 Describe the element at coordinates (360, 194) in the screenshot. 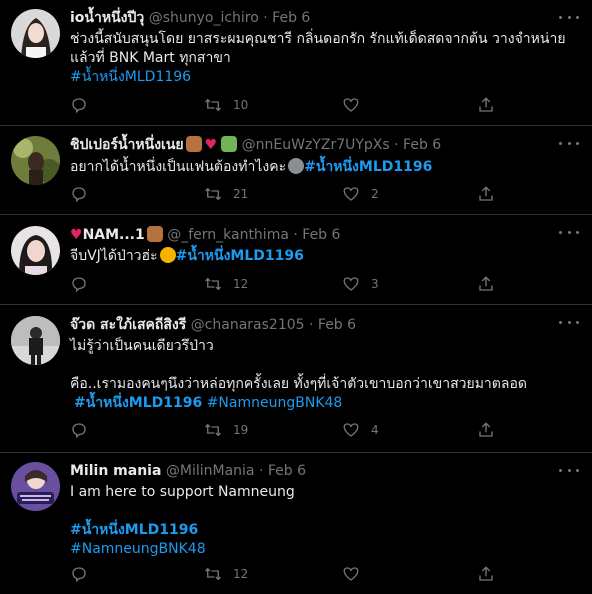

I see `like-button: 2` at that location.